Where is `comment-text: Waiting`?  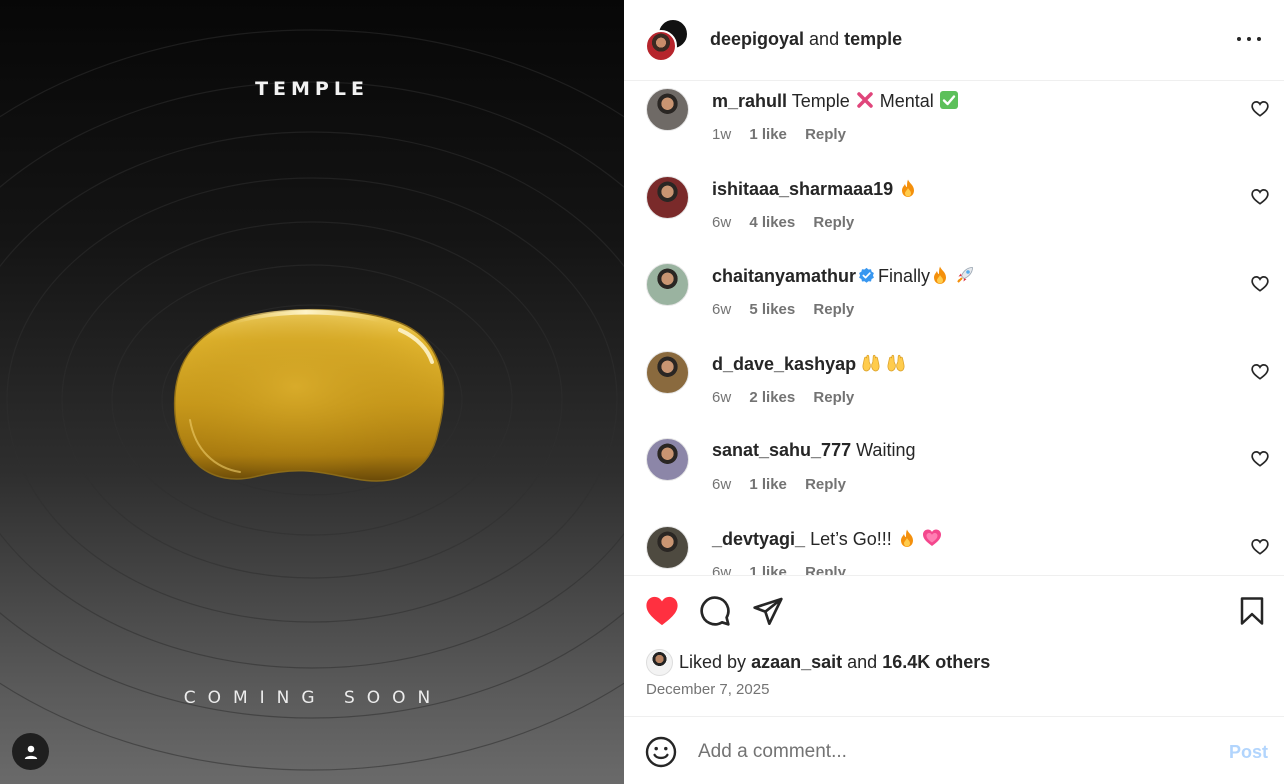
comment-text: Waiting is located at coordinates (886, 450).